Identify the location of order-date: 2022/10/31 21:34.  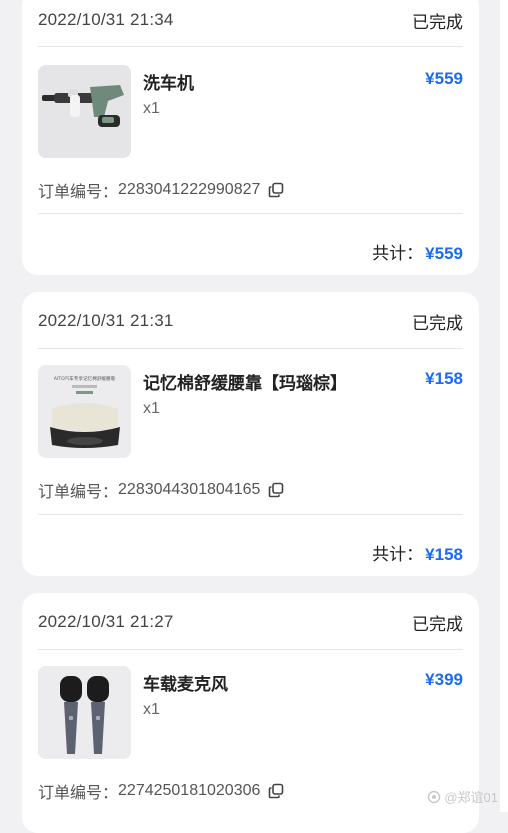
(106, 19).